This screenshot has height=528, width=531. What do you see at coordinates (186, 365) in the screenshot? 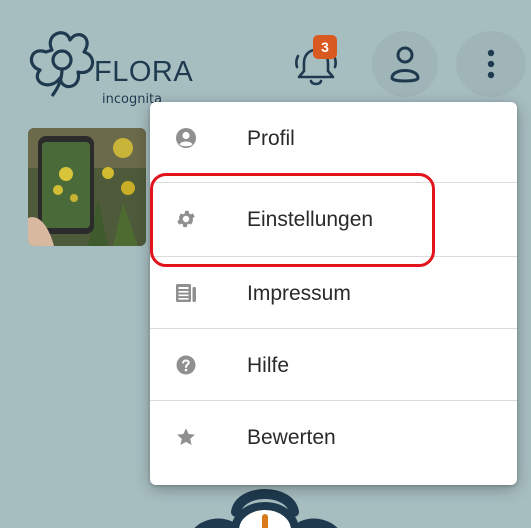
I see `help-circle-icon` at bounding box center [186, 365].